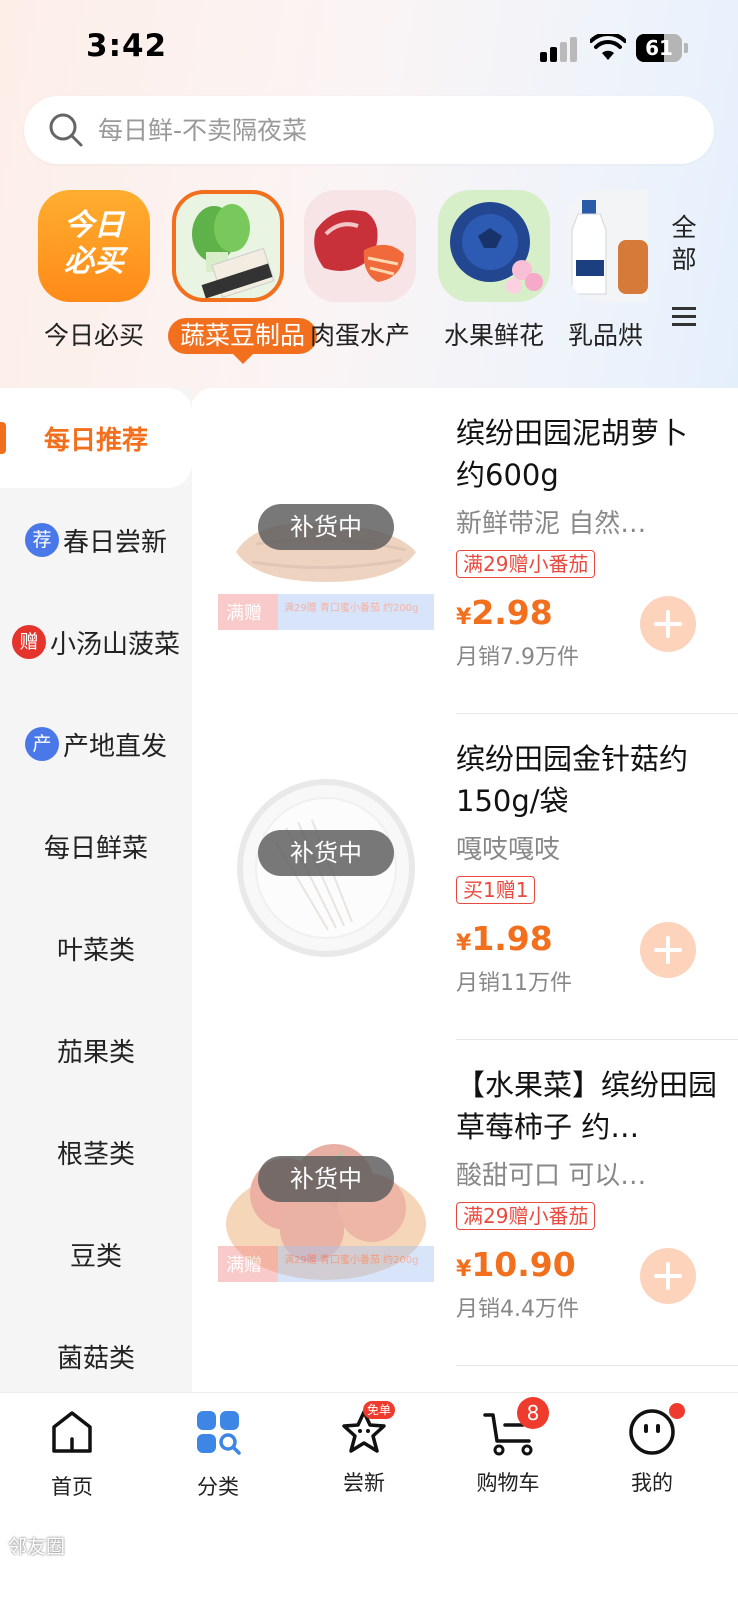  I want to click on nav-item-label: 茄果类, so click(95, 1052).